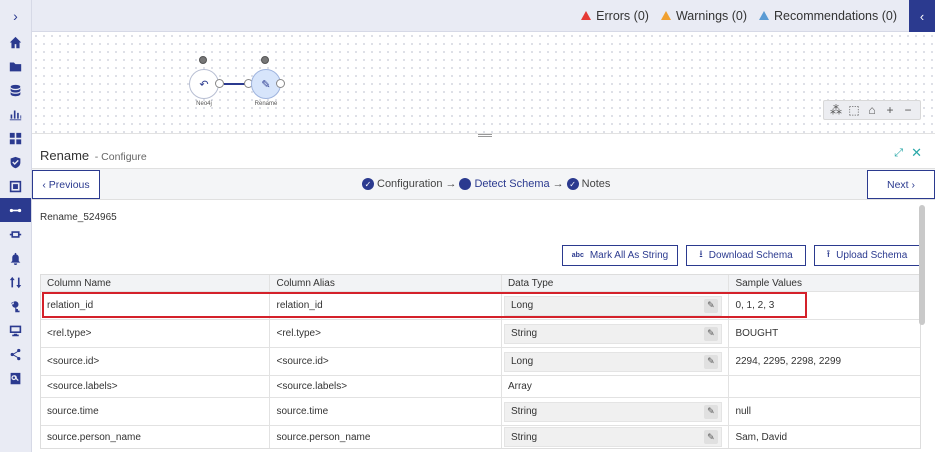  I want to click on data-type-value: Long, so click(522, 305).